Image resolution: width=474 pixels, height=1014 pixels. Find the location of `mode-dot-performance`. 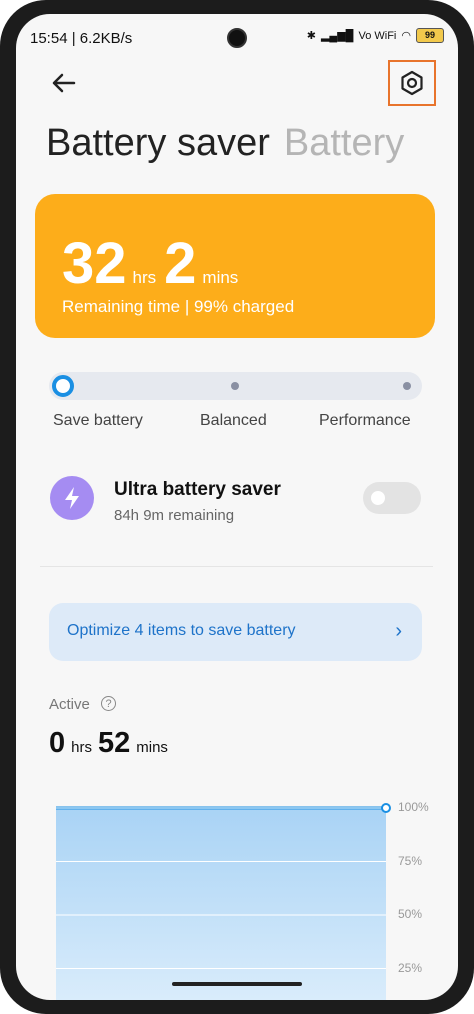

mode-dot-performance is located at coordinates (407, 386).